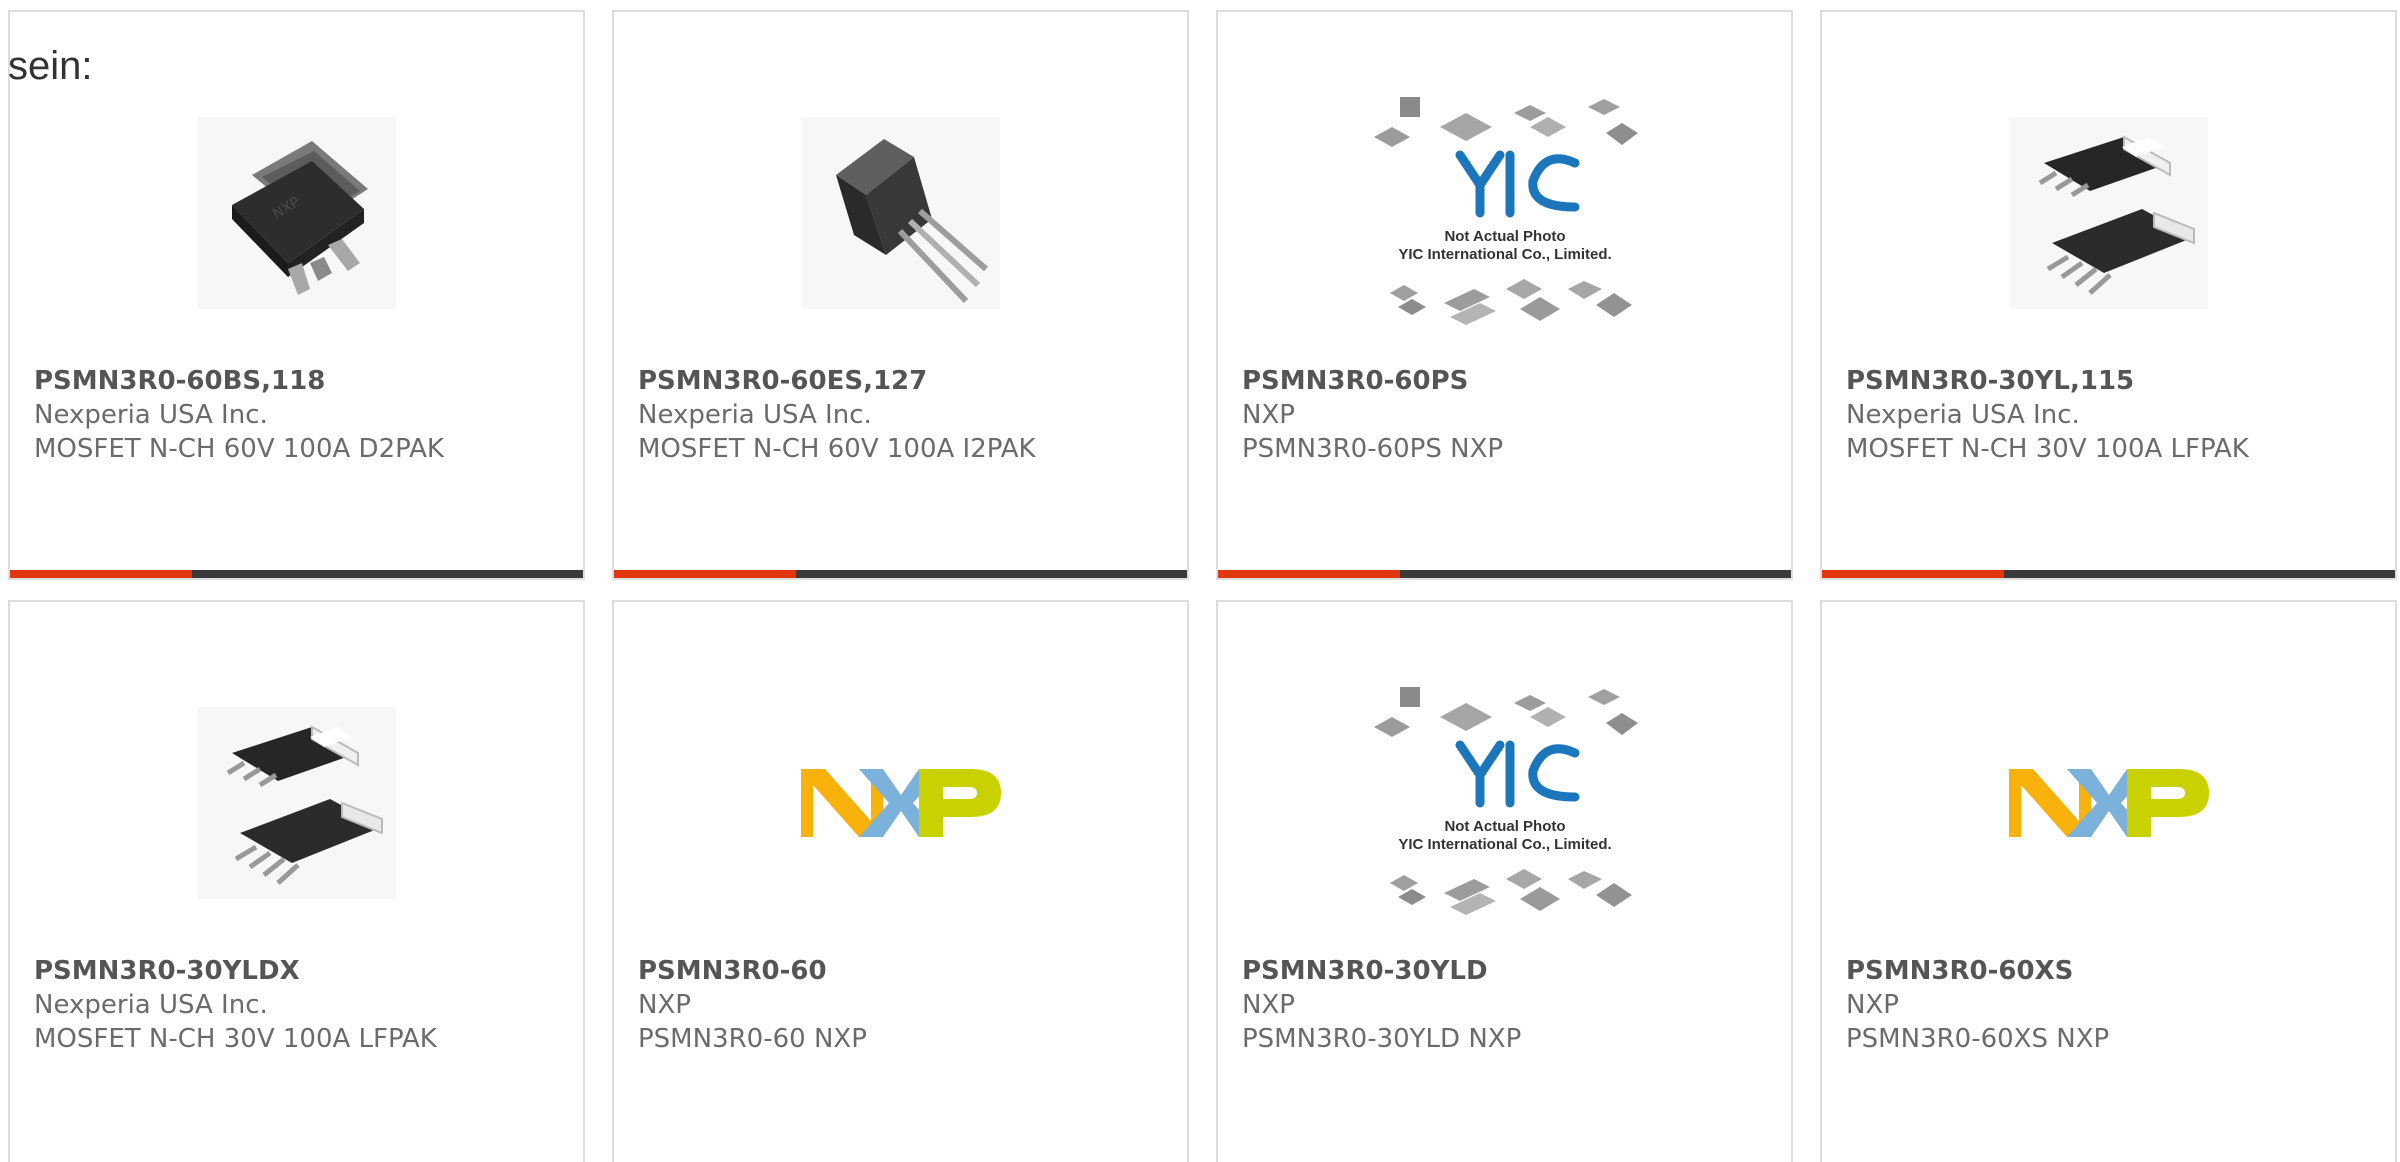  I want to click on part-number-link: PSMN3R0-60BS,118, so click(302, 381).